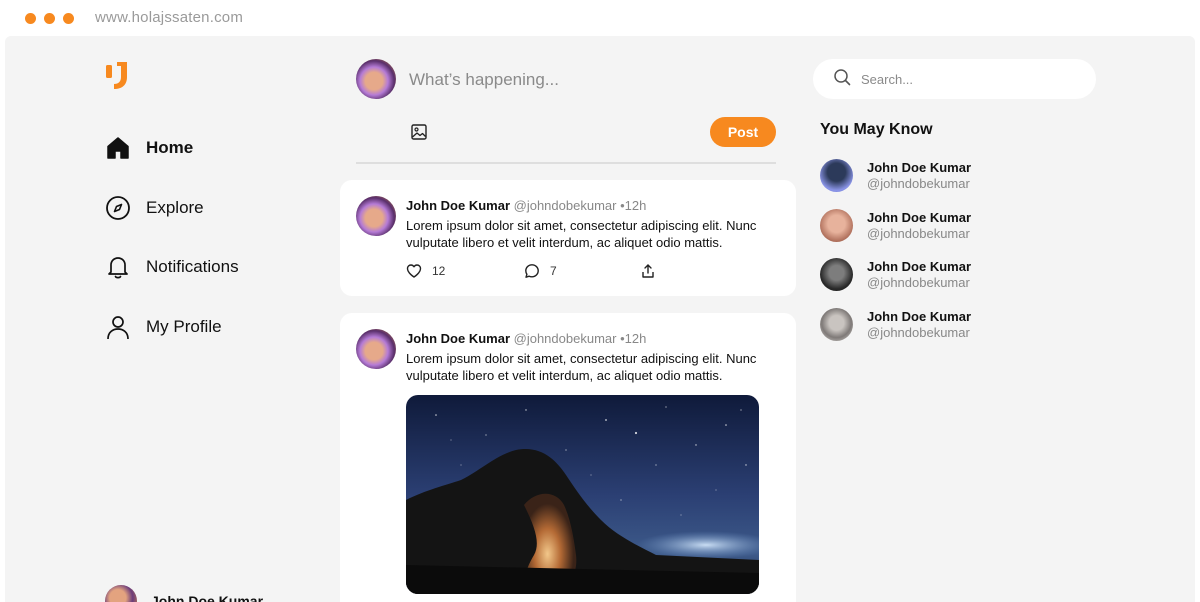  What do you see at coordinates (743, 132) in the screenshot?
I see `post-button: Post` at bounding box center [743, 132].